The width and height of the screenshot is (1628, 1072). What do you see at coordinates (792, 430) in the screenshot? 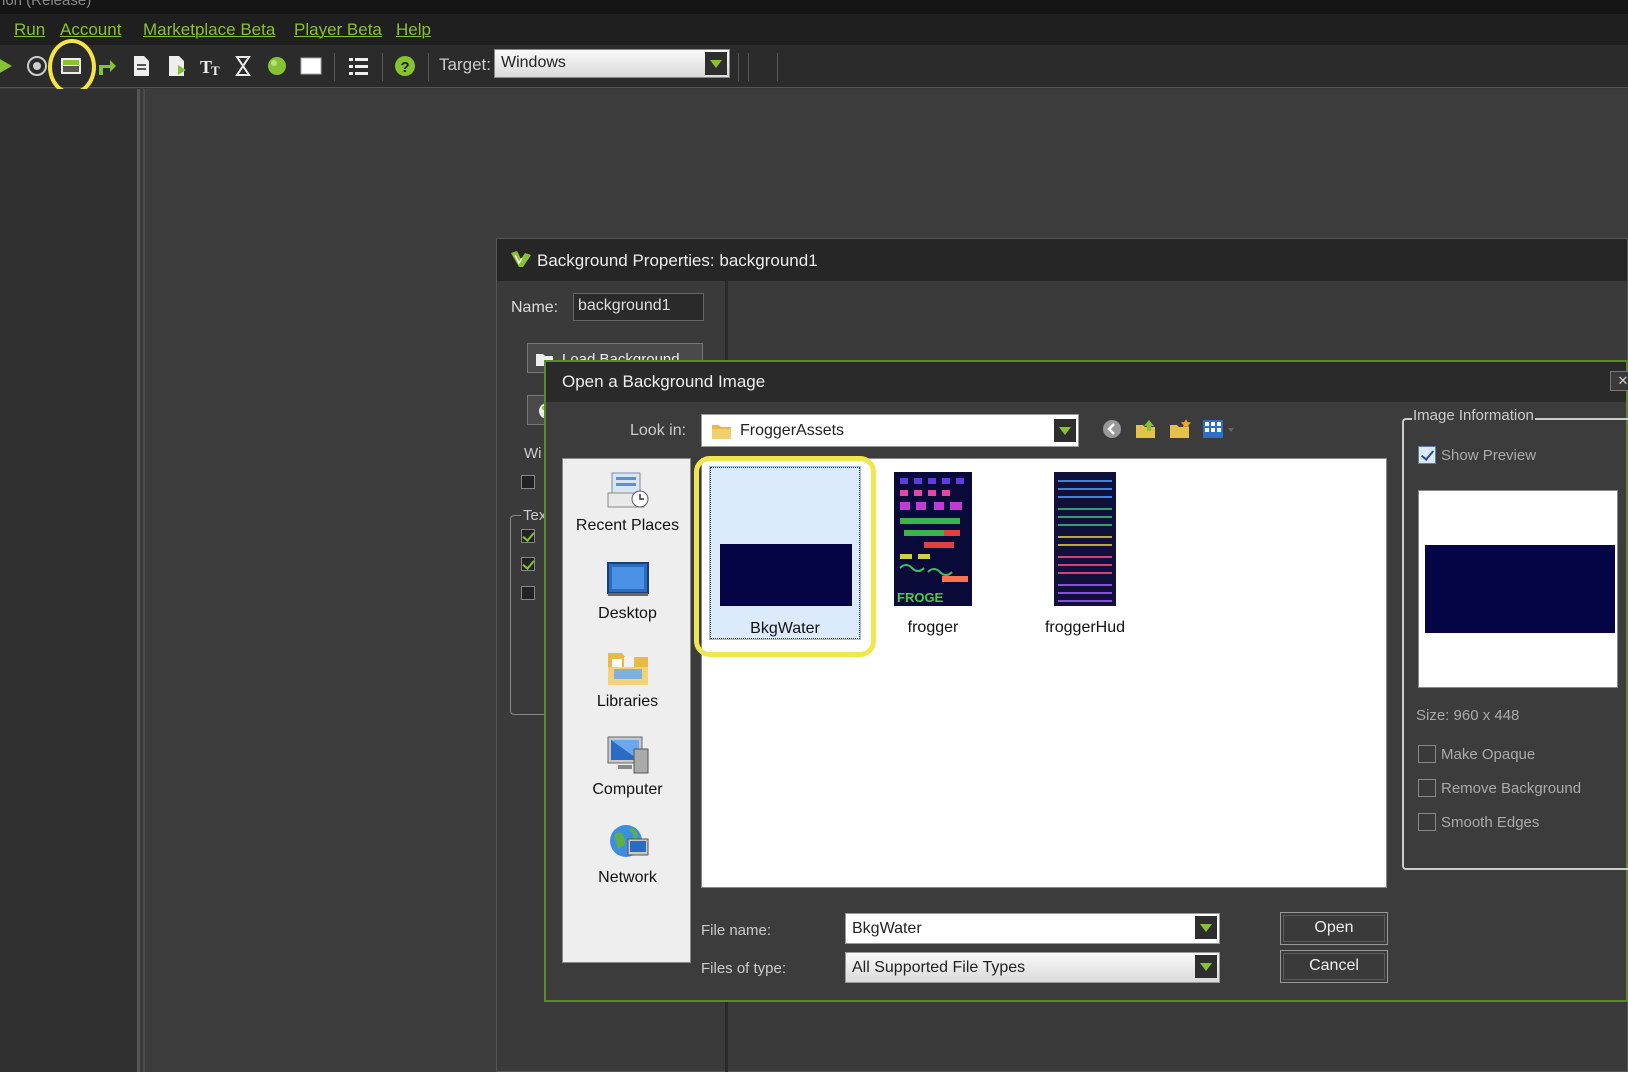
I see `lookin-value: FroggerAssets` at bounding box center [792, 430].